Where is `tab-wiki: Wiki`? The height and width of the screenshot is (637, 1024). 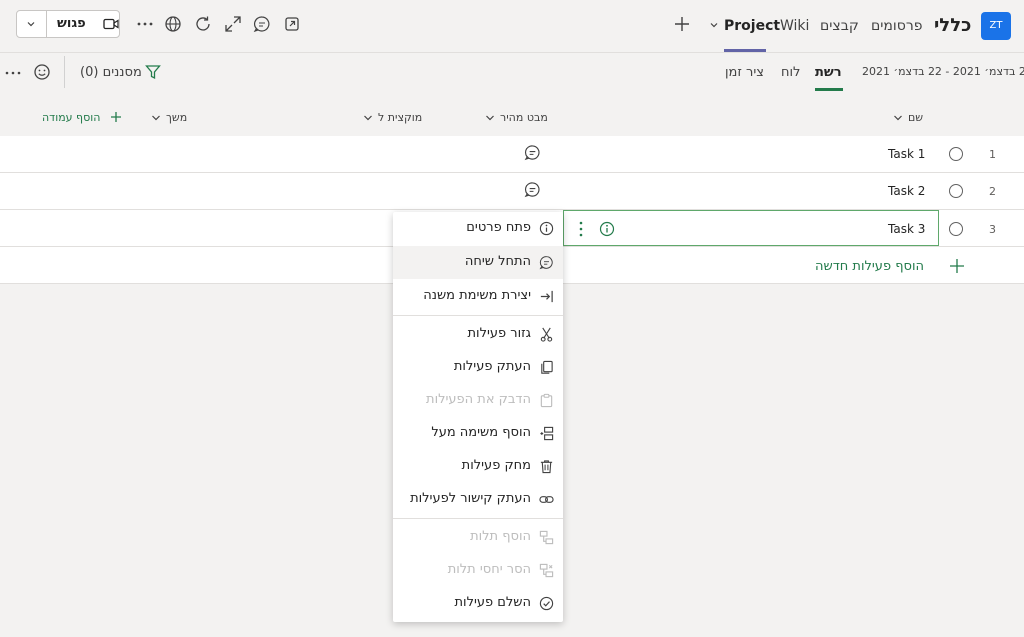 tab-wiki: Wiki is located at coordinates (794, 26).